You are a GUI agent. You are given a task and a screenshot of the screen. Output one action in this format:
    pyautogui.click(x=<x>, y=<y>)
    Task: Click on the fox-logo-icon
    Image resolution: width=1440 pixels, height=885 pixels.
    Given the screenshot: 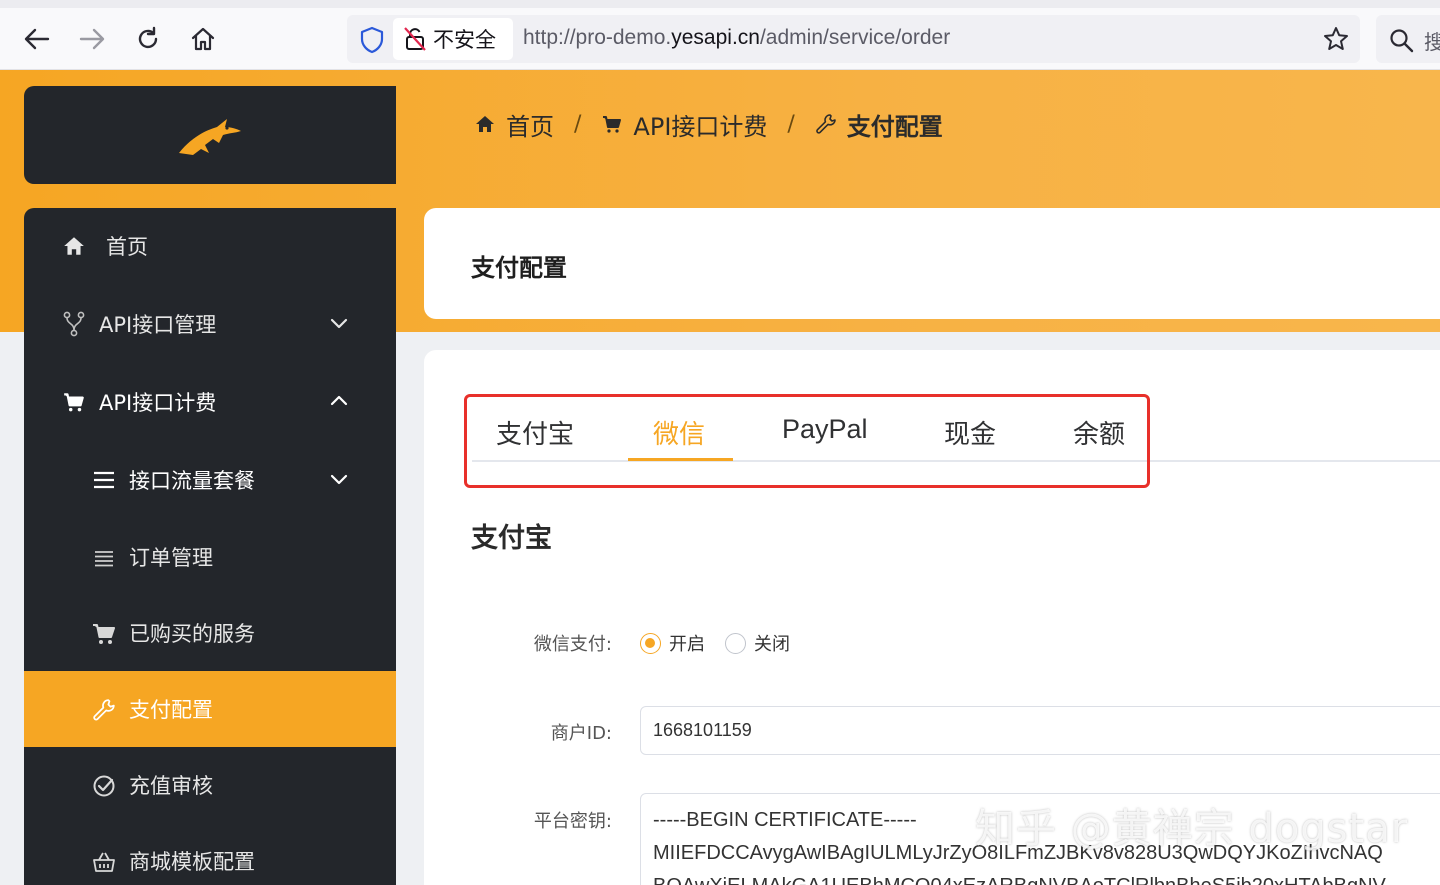 What is the action you would take?
    pyautogui.click(x=210, y=137)
    